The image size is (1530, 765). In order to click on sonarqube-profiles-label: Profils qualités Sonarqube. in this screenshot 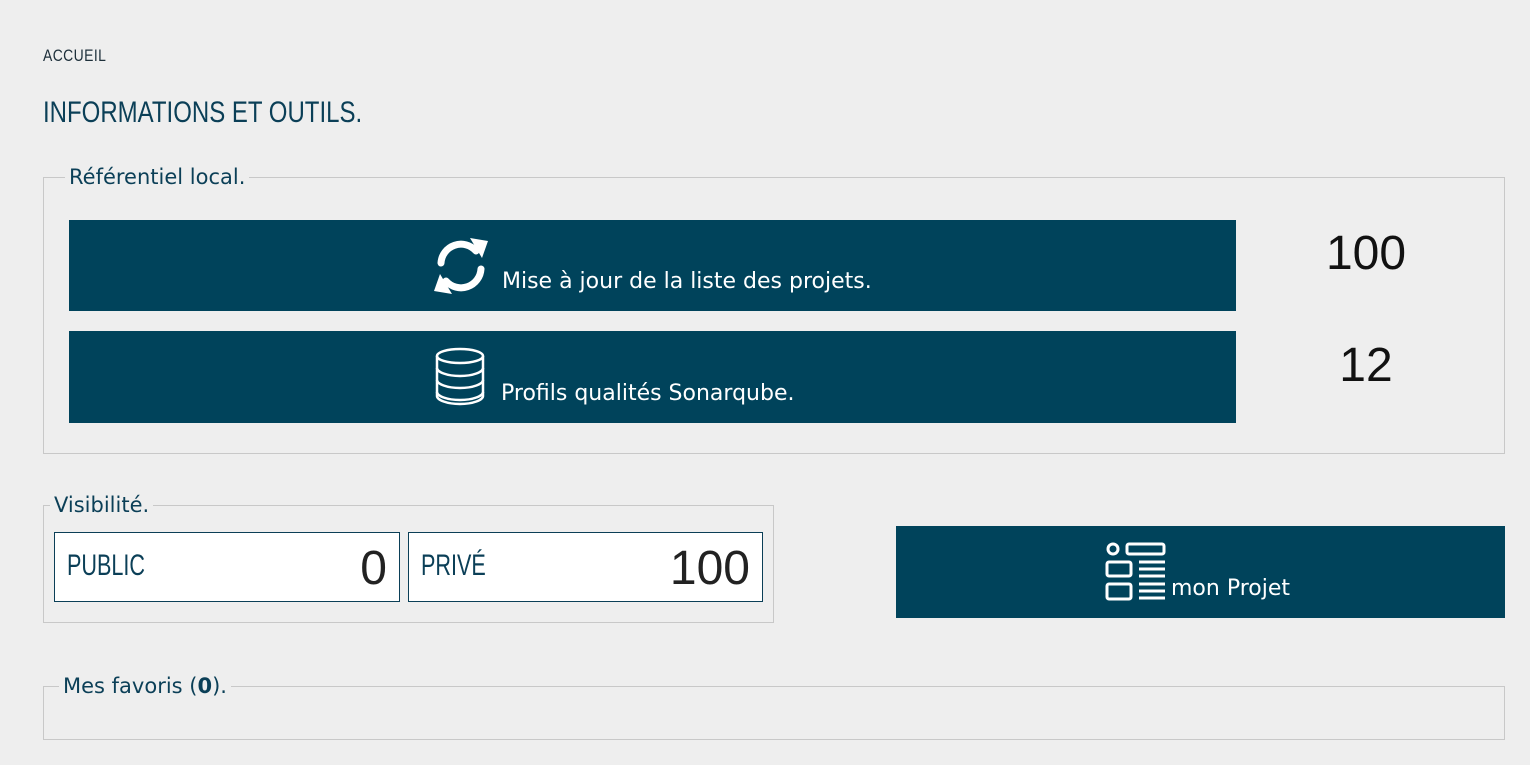, I will do `click(648, 393)`.